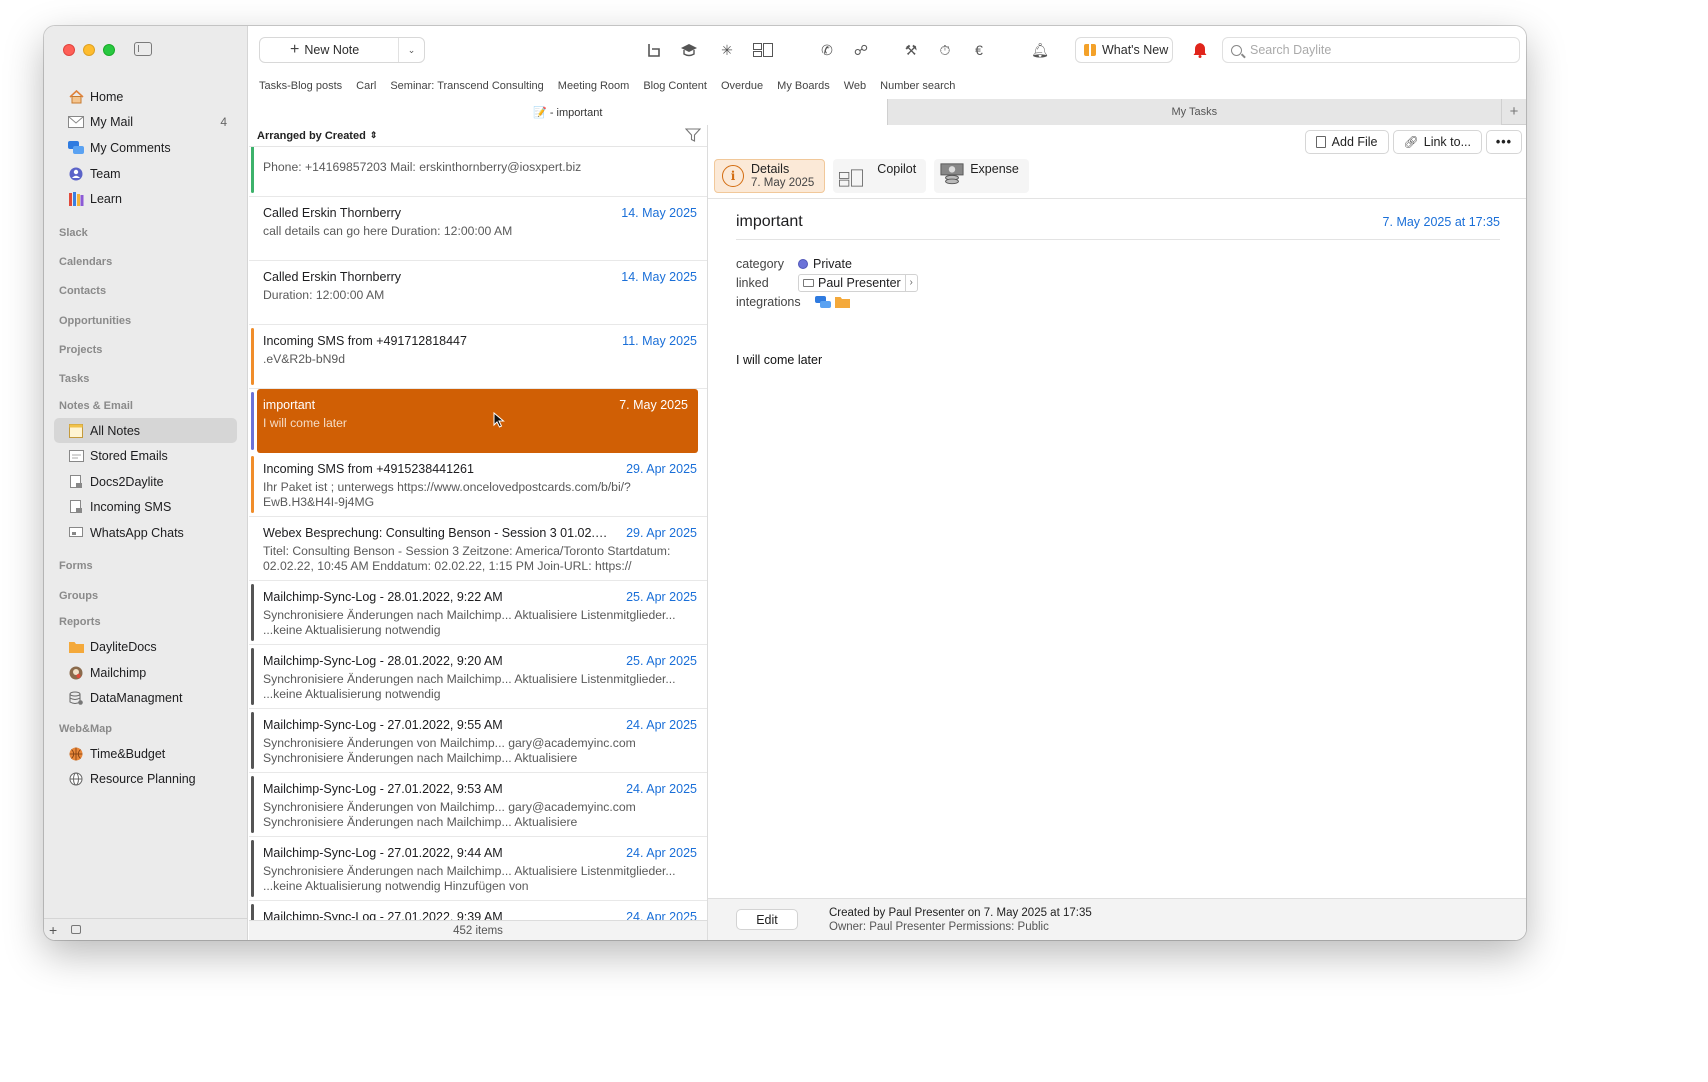 The height and width of the screenshot is (1082, 1708). What do you see at coordinates (76, 929) in the screenshot?
I see `layout-icon` at bounding box center [76, 929].